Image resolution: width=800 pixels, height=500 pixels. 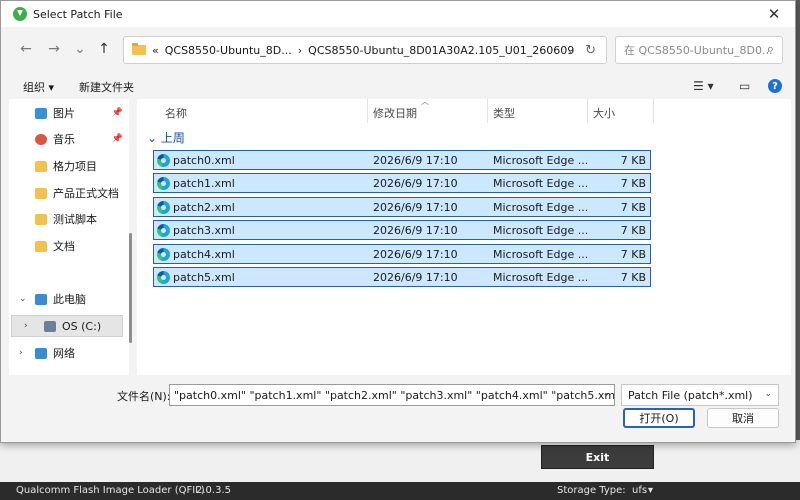 I want to click on address-dropdown-icon: ⌄, so click(x=571, y=50).